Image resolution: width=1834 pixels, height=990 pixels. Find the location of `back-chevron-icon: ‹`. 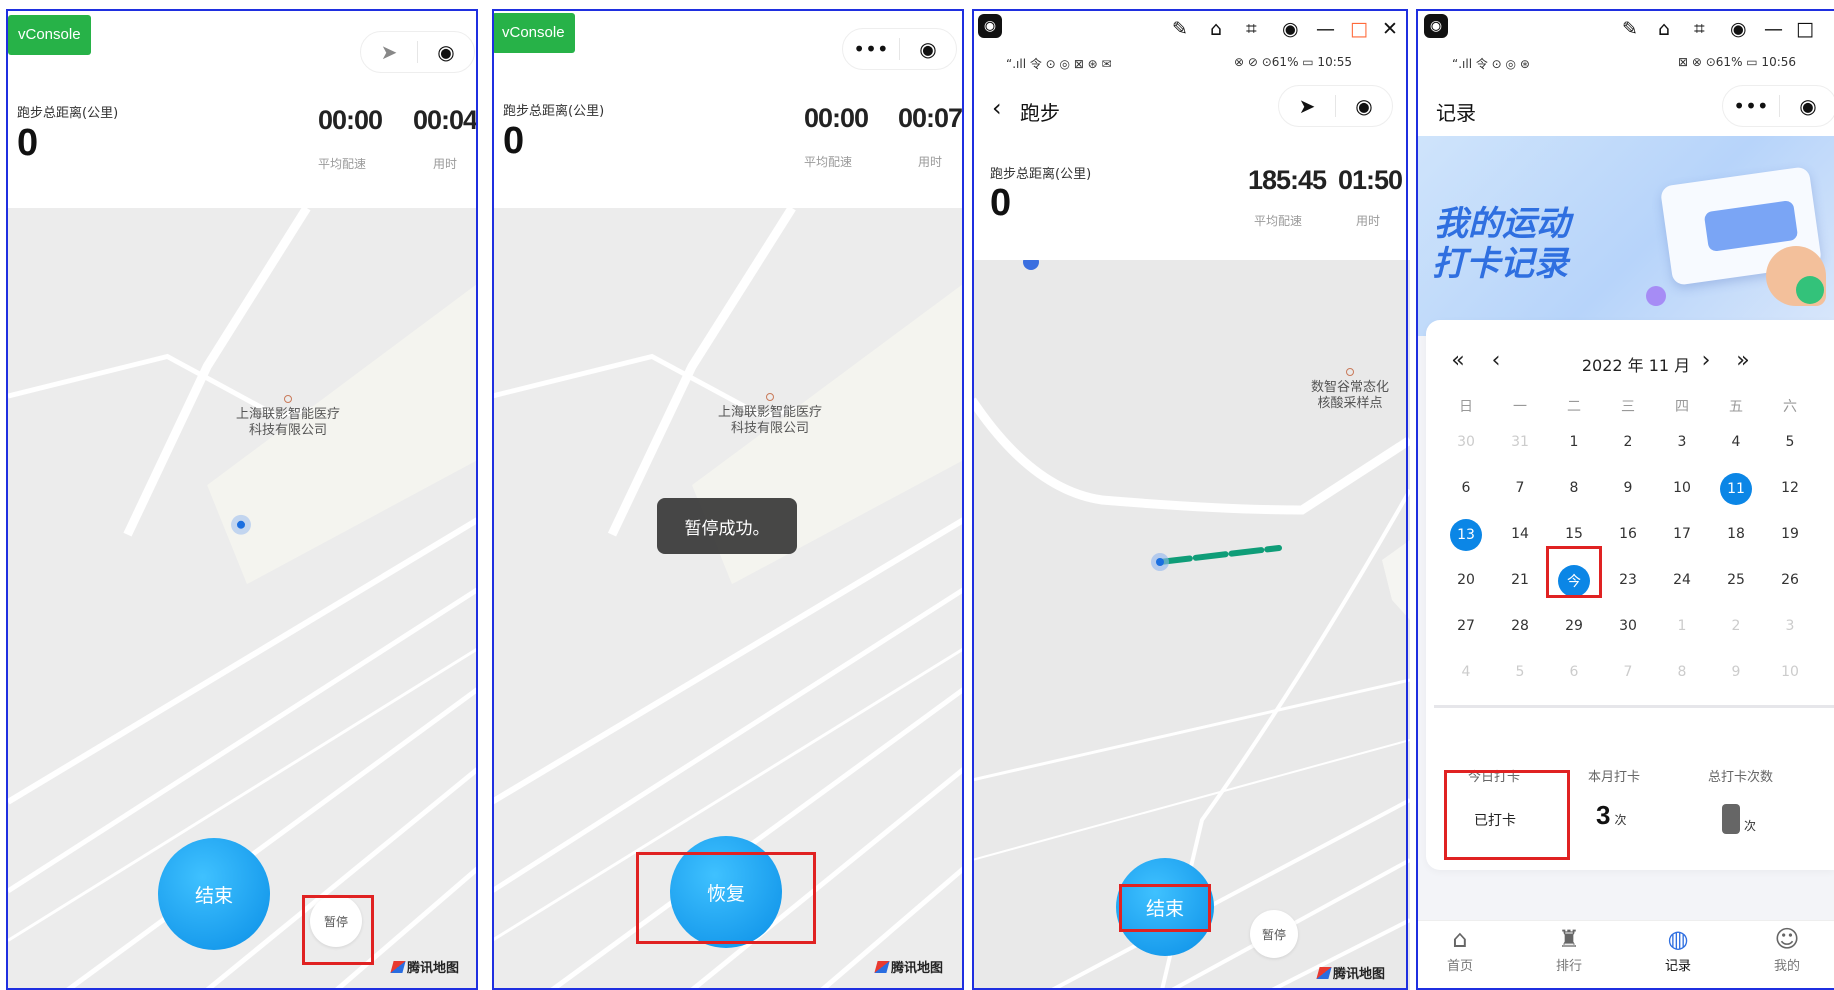

back-chevron-icon: ‹ is located at coordinates (997, 108).